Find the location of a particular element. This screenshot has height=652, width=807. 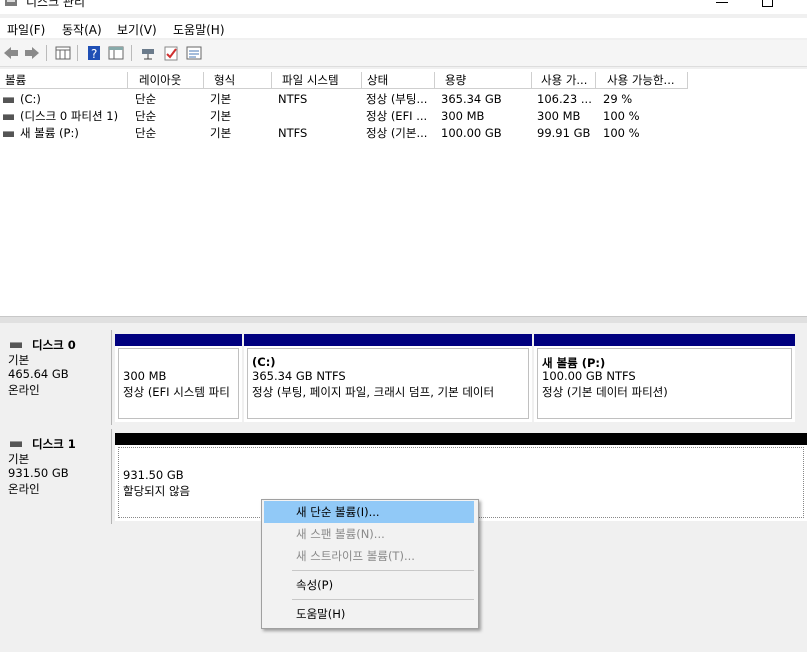

menu-action: 동작(A) is located at coordinates (82, 29).